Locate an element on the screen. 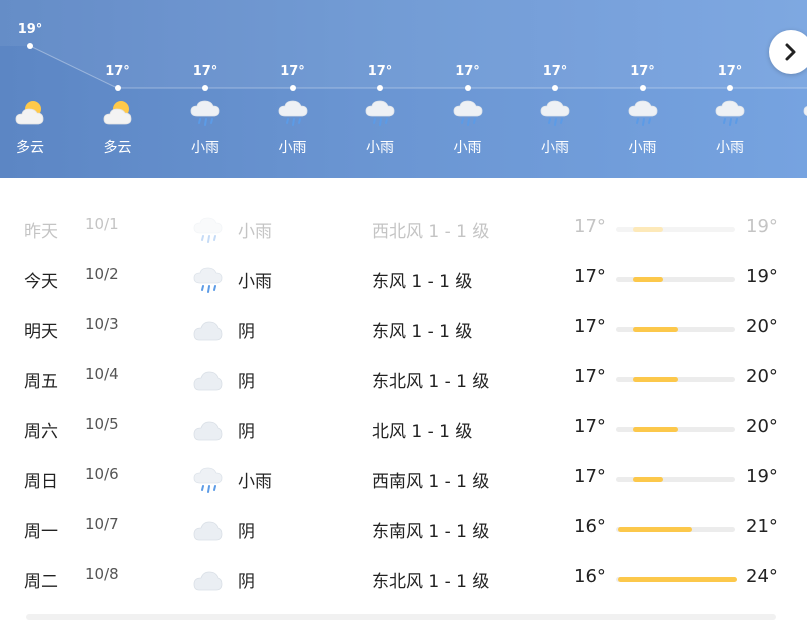 The height and width of the screenshot is (620, 807). hour-temp: 19° is located at coordinates (30, 29).